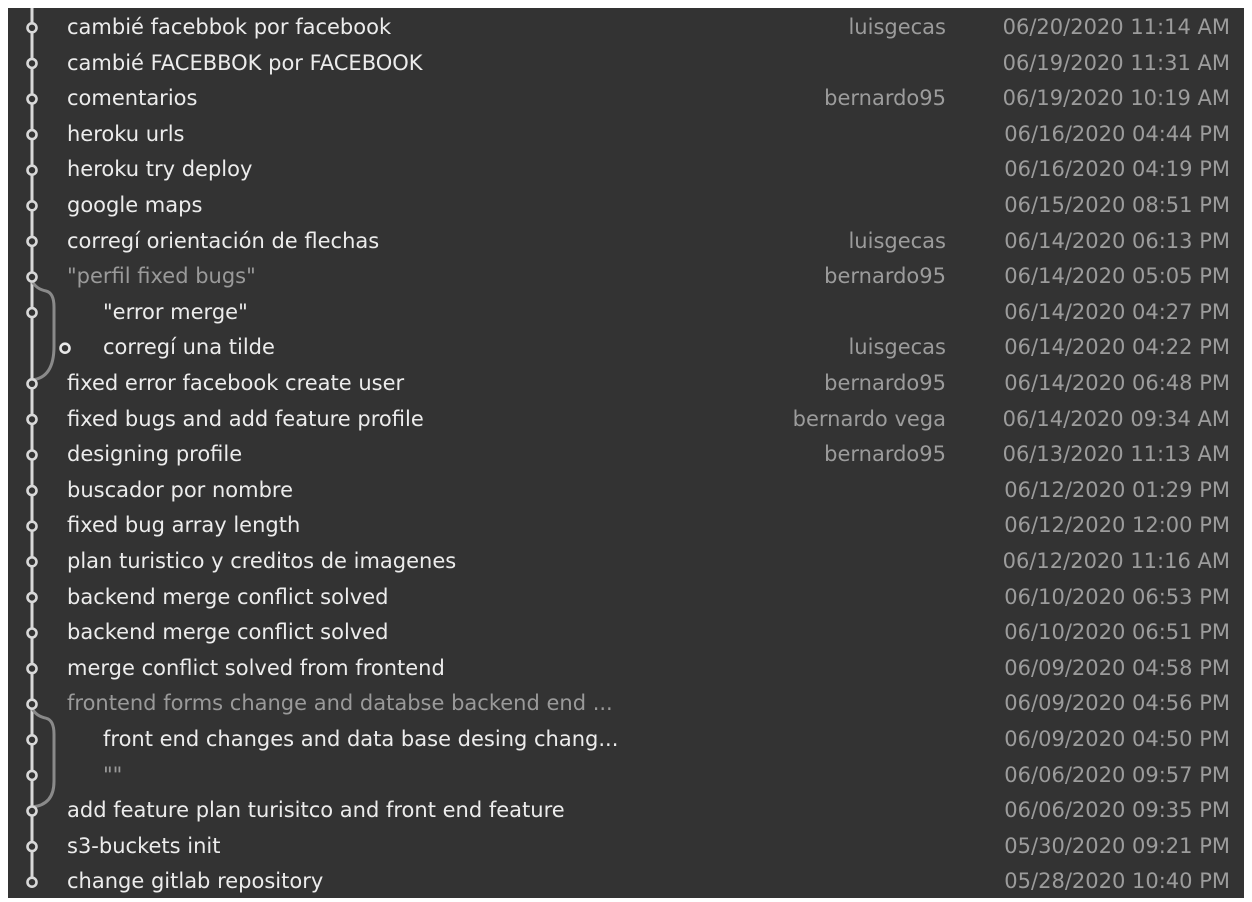 The height and width of the screenshot is (902, 1252). Describe the element at coordinates (1117, 205) in the screenshot. I see `commit-date: 06/15/2020 08:51 PM` at that location.